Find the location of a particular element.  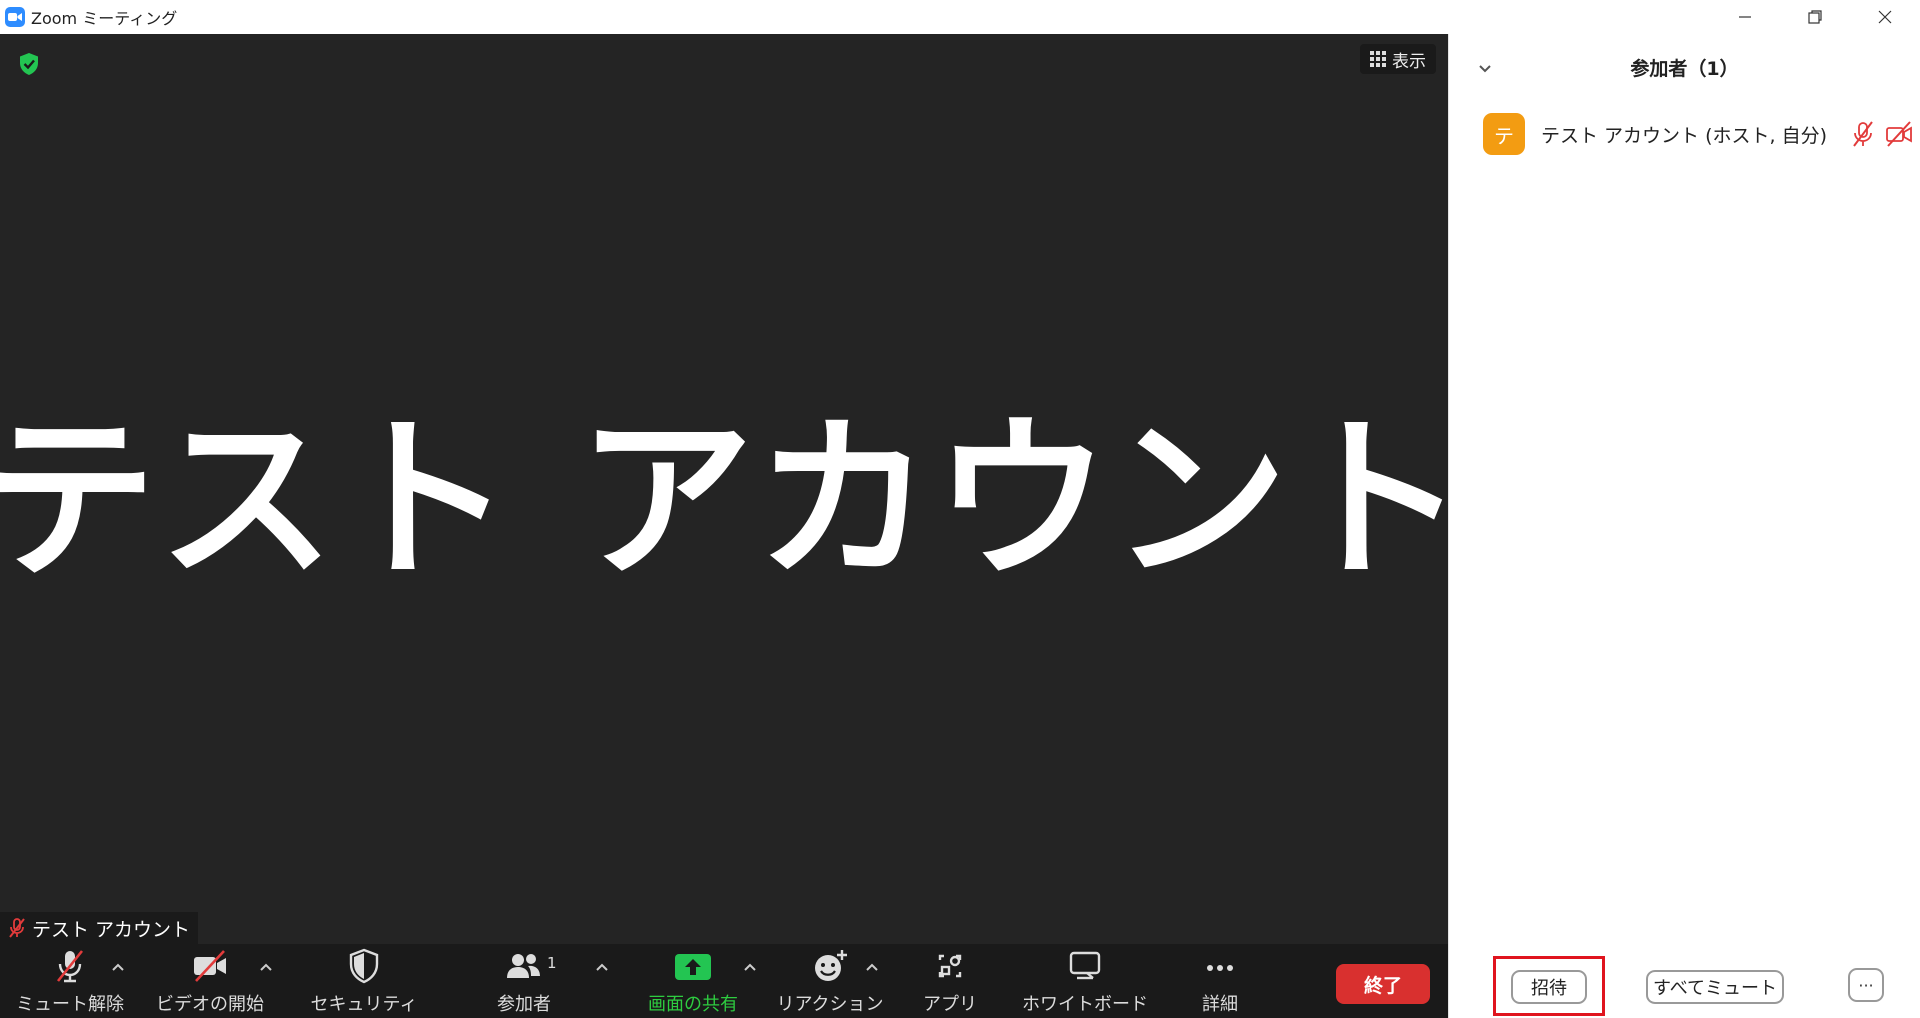

video-name-tag: テスト アカウント is located at coordinates (99, 928).